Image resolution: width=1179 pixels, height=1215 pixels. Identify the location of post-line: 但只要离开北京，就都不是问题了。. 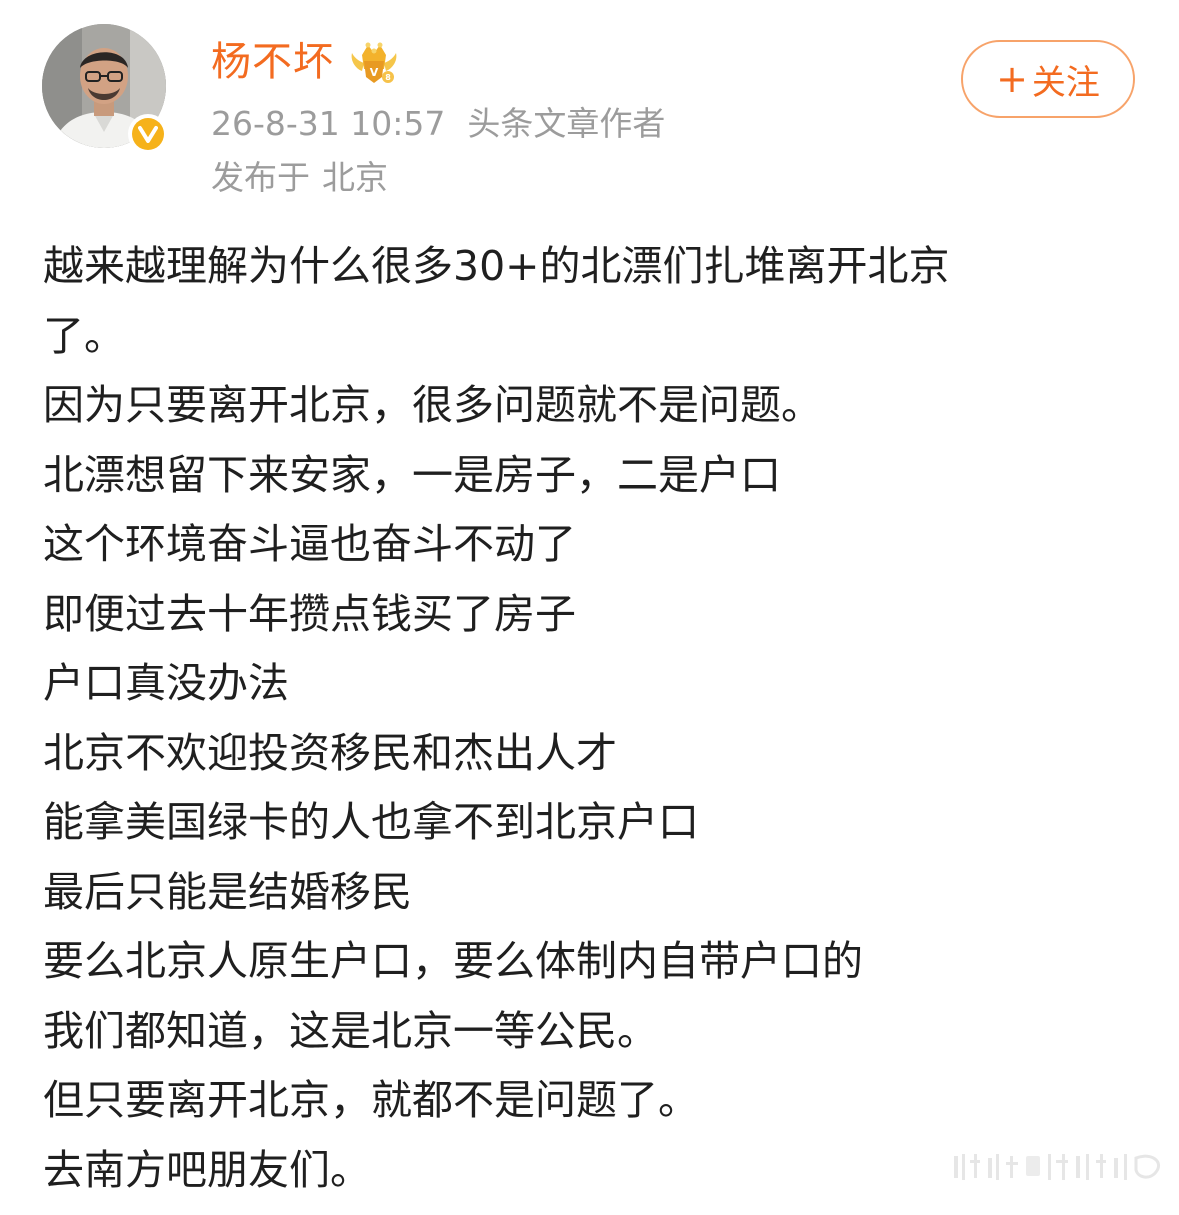
(371, 1100).